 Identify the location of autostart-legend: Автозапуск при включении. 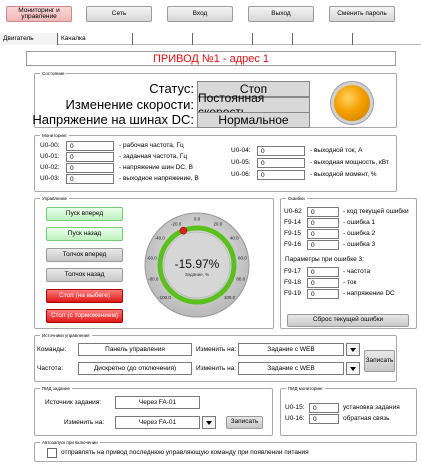
(70, 442).